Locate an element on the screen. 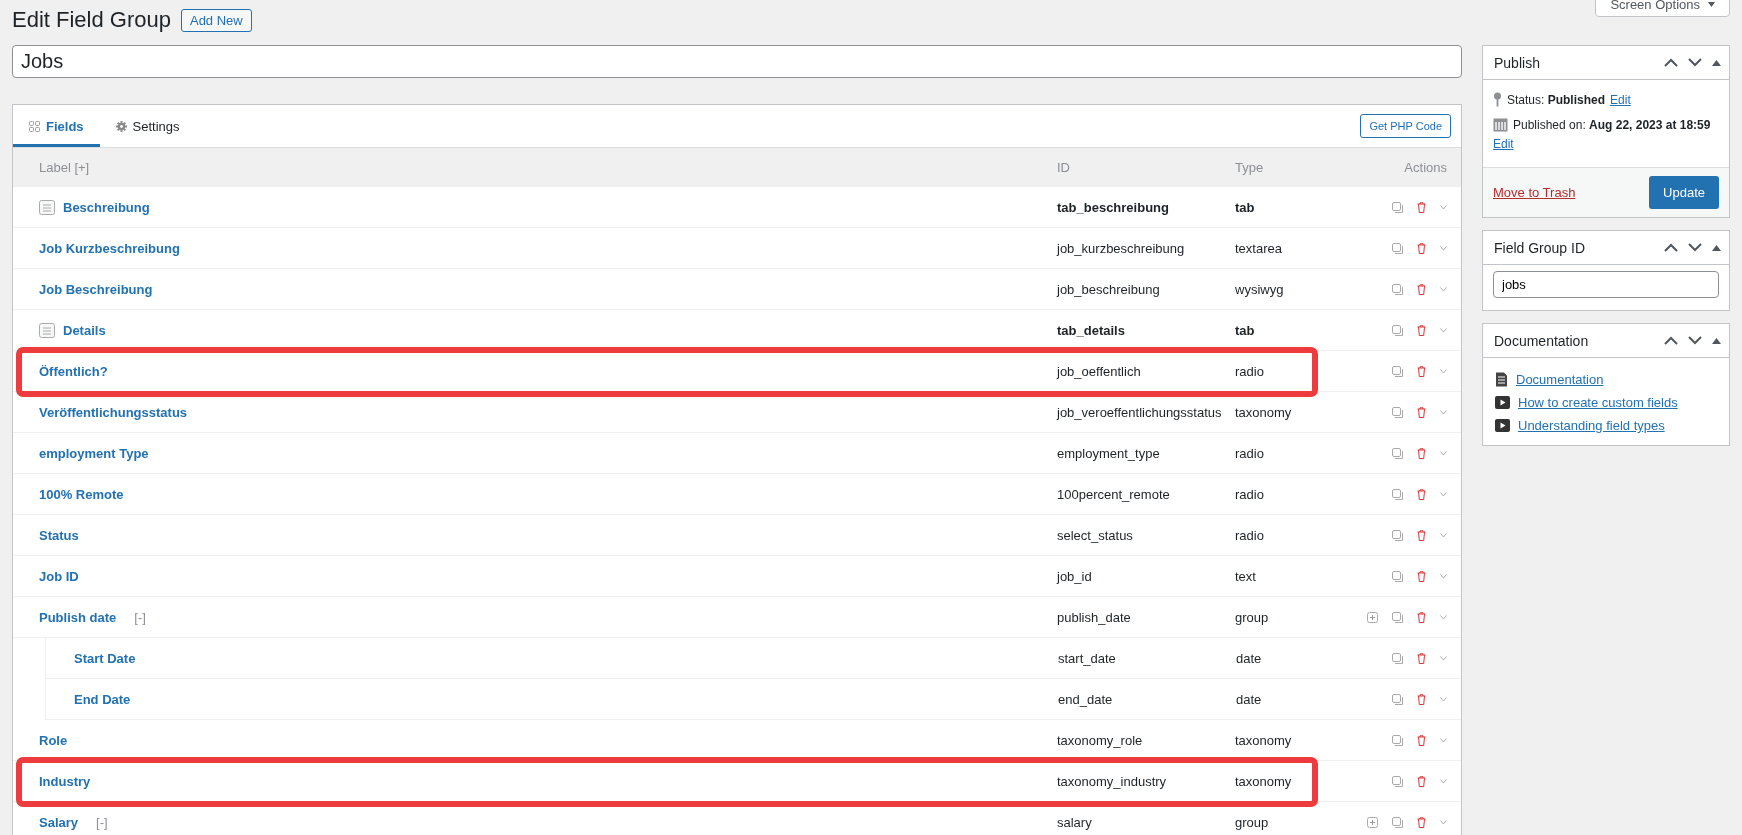 This screenshot has height=835, width=1742. calendar-icon is located at coordinates (1500, 124).